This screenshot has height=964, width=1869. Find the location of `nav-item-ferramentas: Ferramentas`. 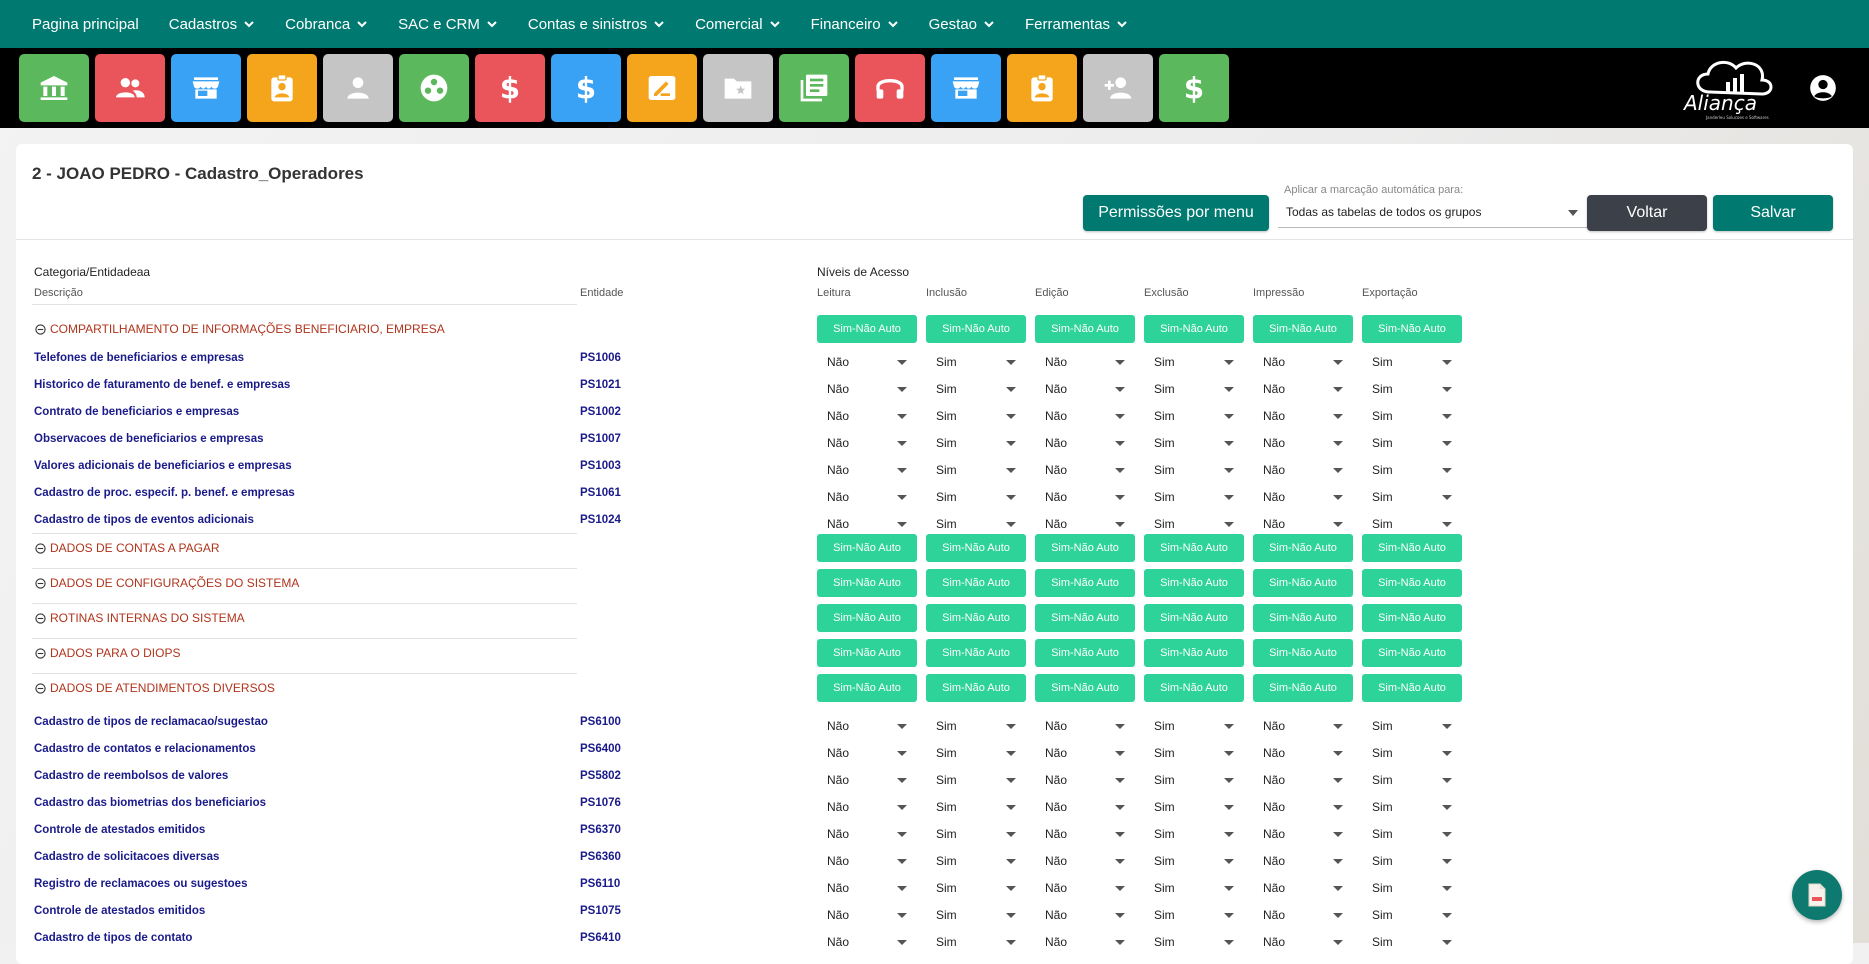

nav-item-ferramentas: Ferramentas is located at coordinates (1076, 24).